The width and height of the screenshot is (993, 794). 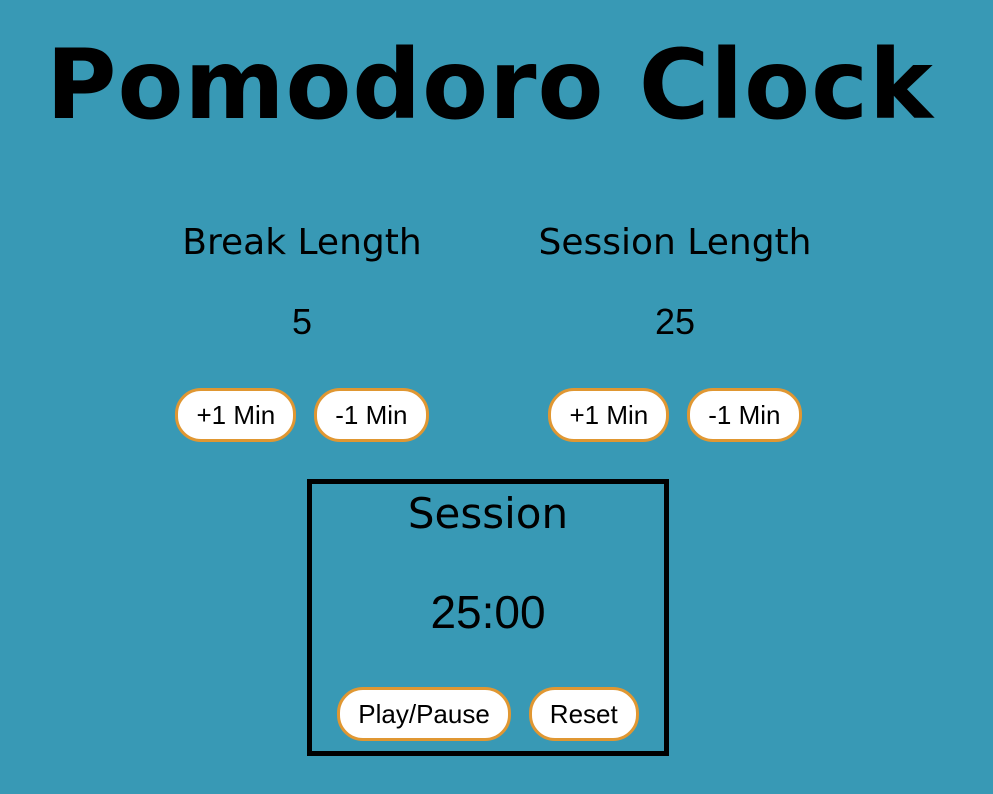 I want to click on break-length-label: Break Length, so click(x=302, y=242).